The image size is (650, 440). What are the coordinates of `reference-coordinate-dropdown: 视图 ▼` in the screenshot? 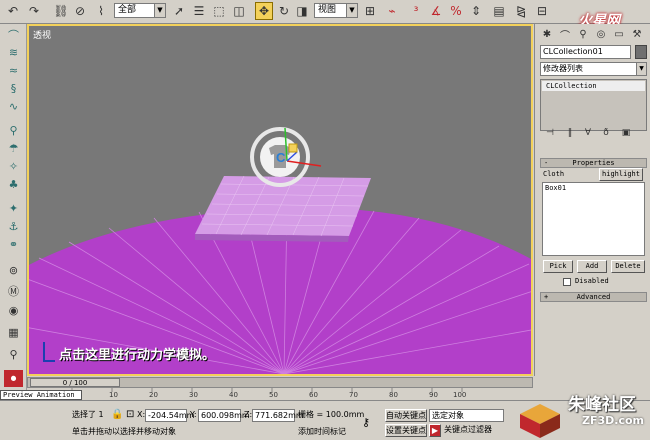 It's located at (336, 10).